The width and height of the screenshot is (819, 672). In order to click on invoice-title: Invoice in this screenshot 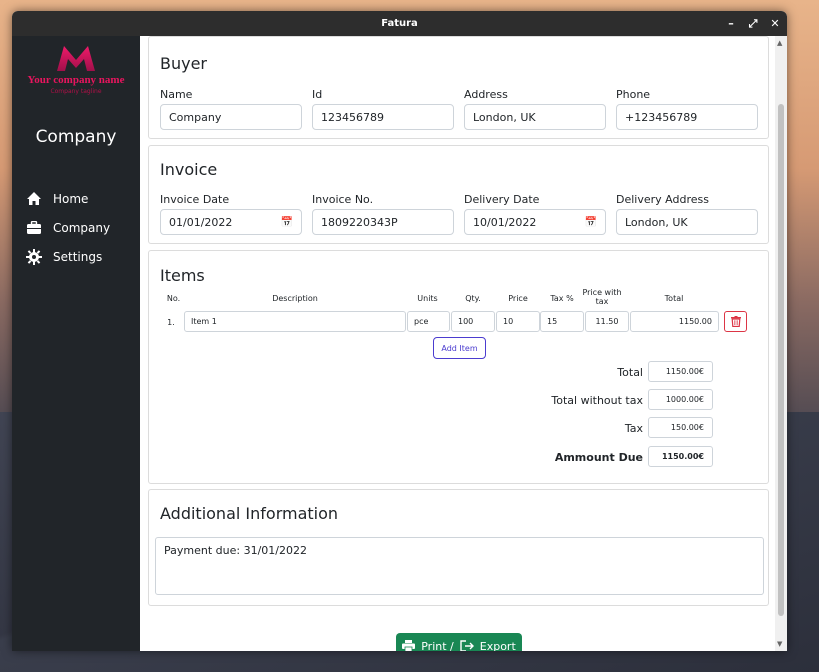, I will do `click(189, 169)`.